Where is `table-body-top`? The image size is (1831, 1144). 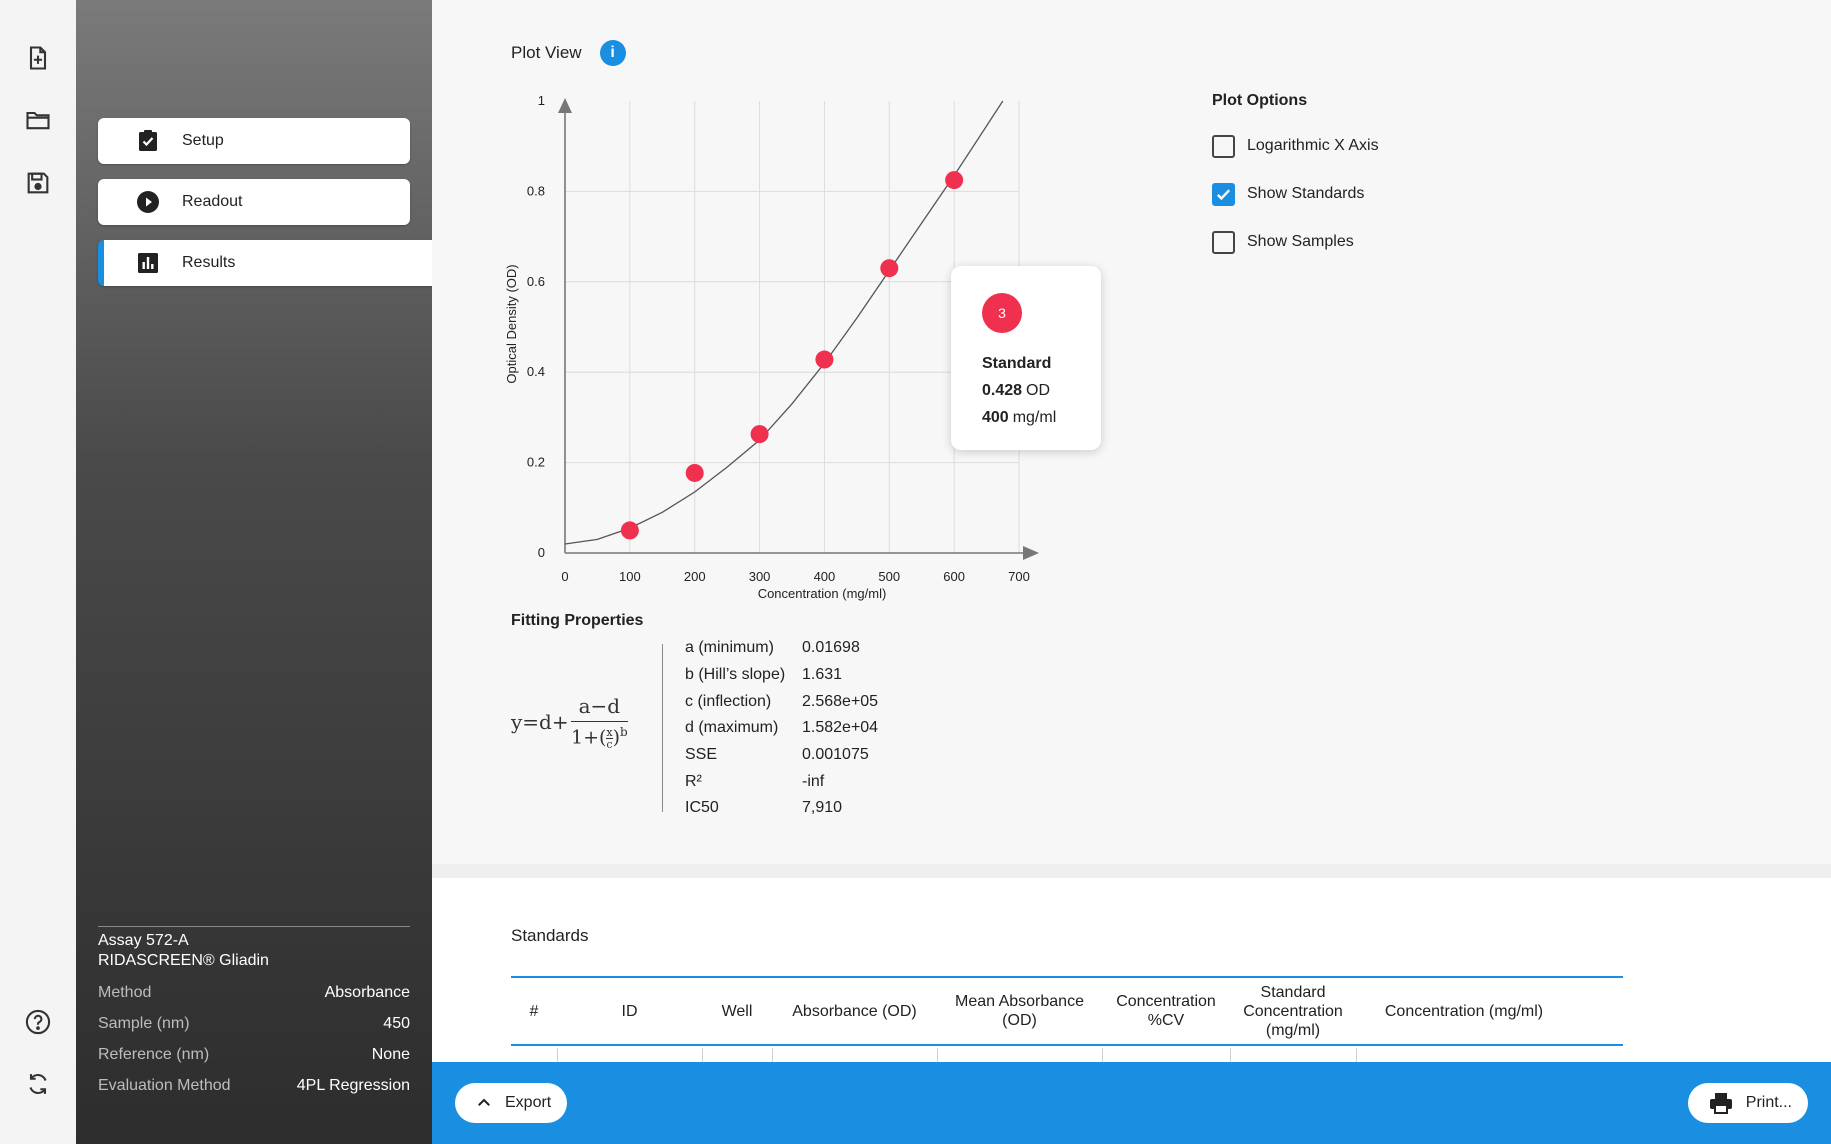 table-body-top is located at coordinates (1067, 1055).